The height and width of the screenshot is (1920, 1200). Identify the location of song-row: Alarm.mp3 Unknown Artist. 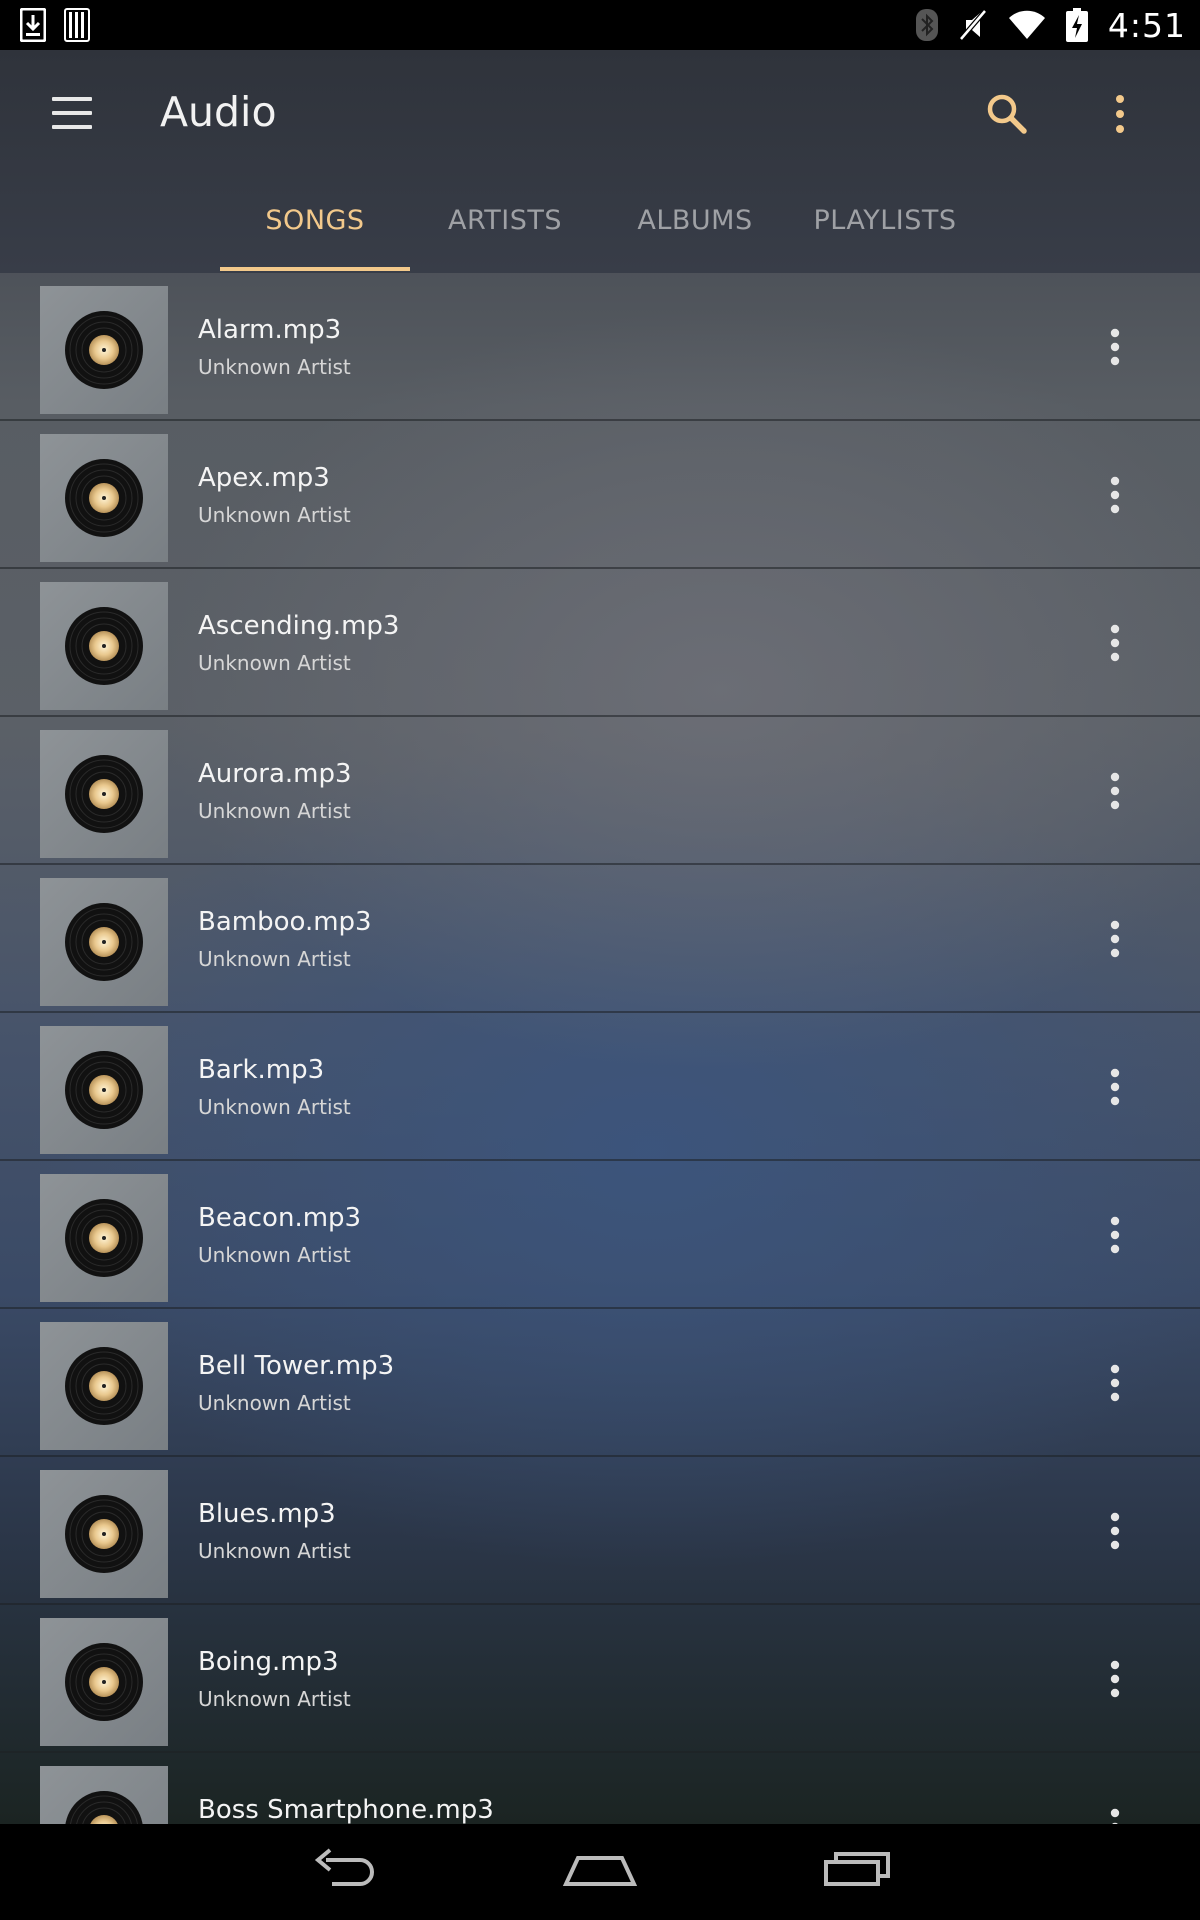
(600, 347).